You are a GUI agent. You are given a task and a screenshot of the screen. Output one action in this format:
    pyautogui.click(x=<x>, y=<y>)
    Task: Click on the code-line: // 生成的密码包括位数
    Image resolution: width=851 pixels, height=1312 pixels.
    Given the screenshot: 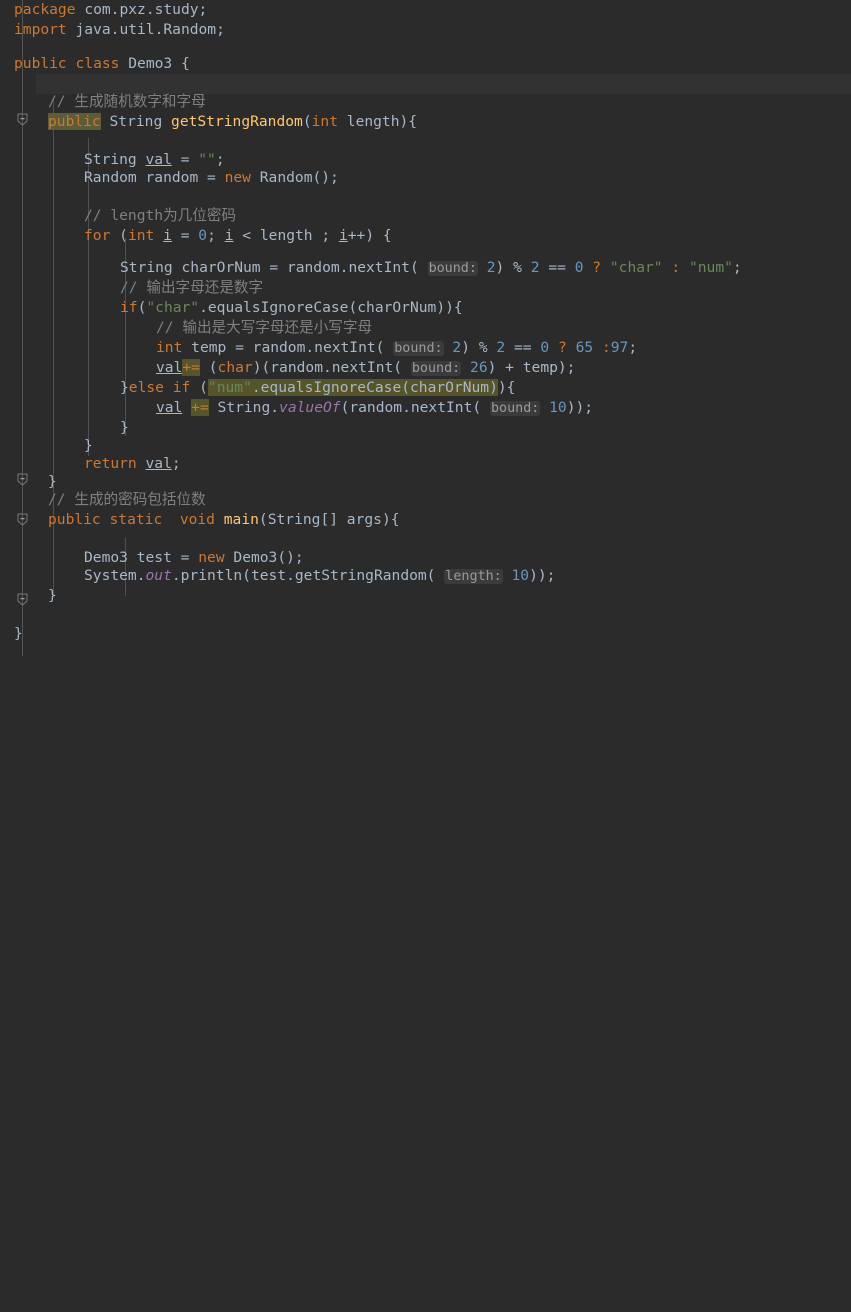 What is the action you would take?
    pyautogui.click(x=127, y=500)
    